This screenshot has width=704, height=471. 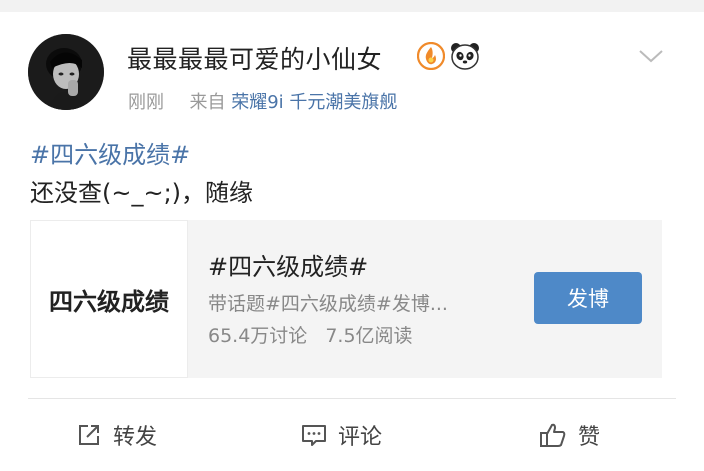 I want to click on post-topic-button: 发博, so click(x=588, y=298).